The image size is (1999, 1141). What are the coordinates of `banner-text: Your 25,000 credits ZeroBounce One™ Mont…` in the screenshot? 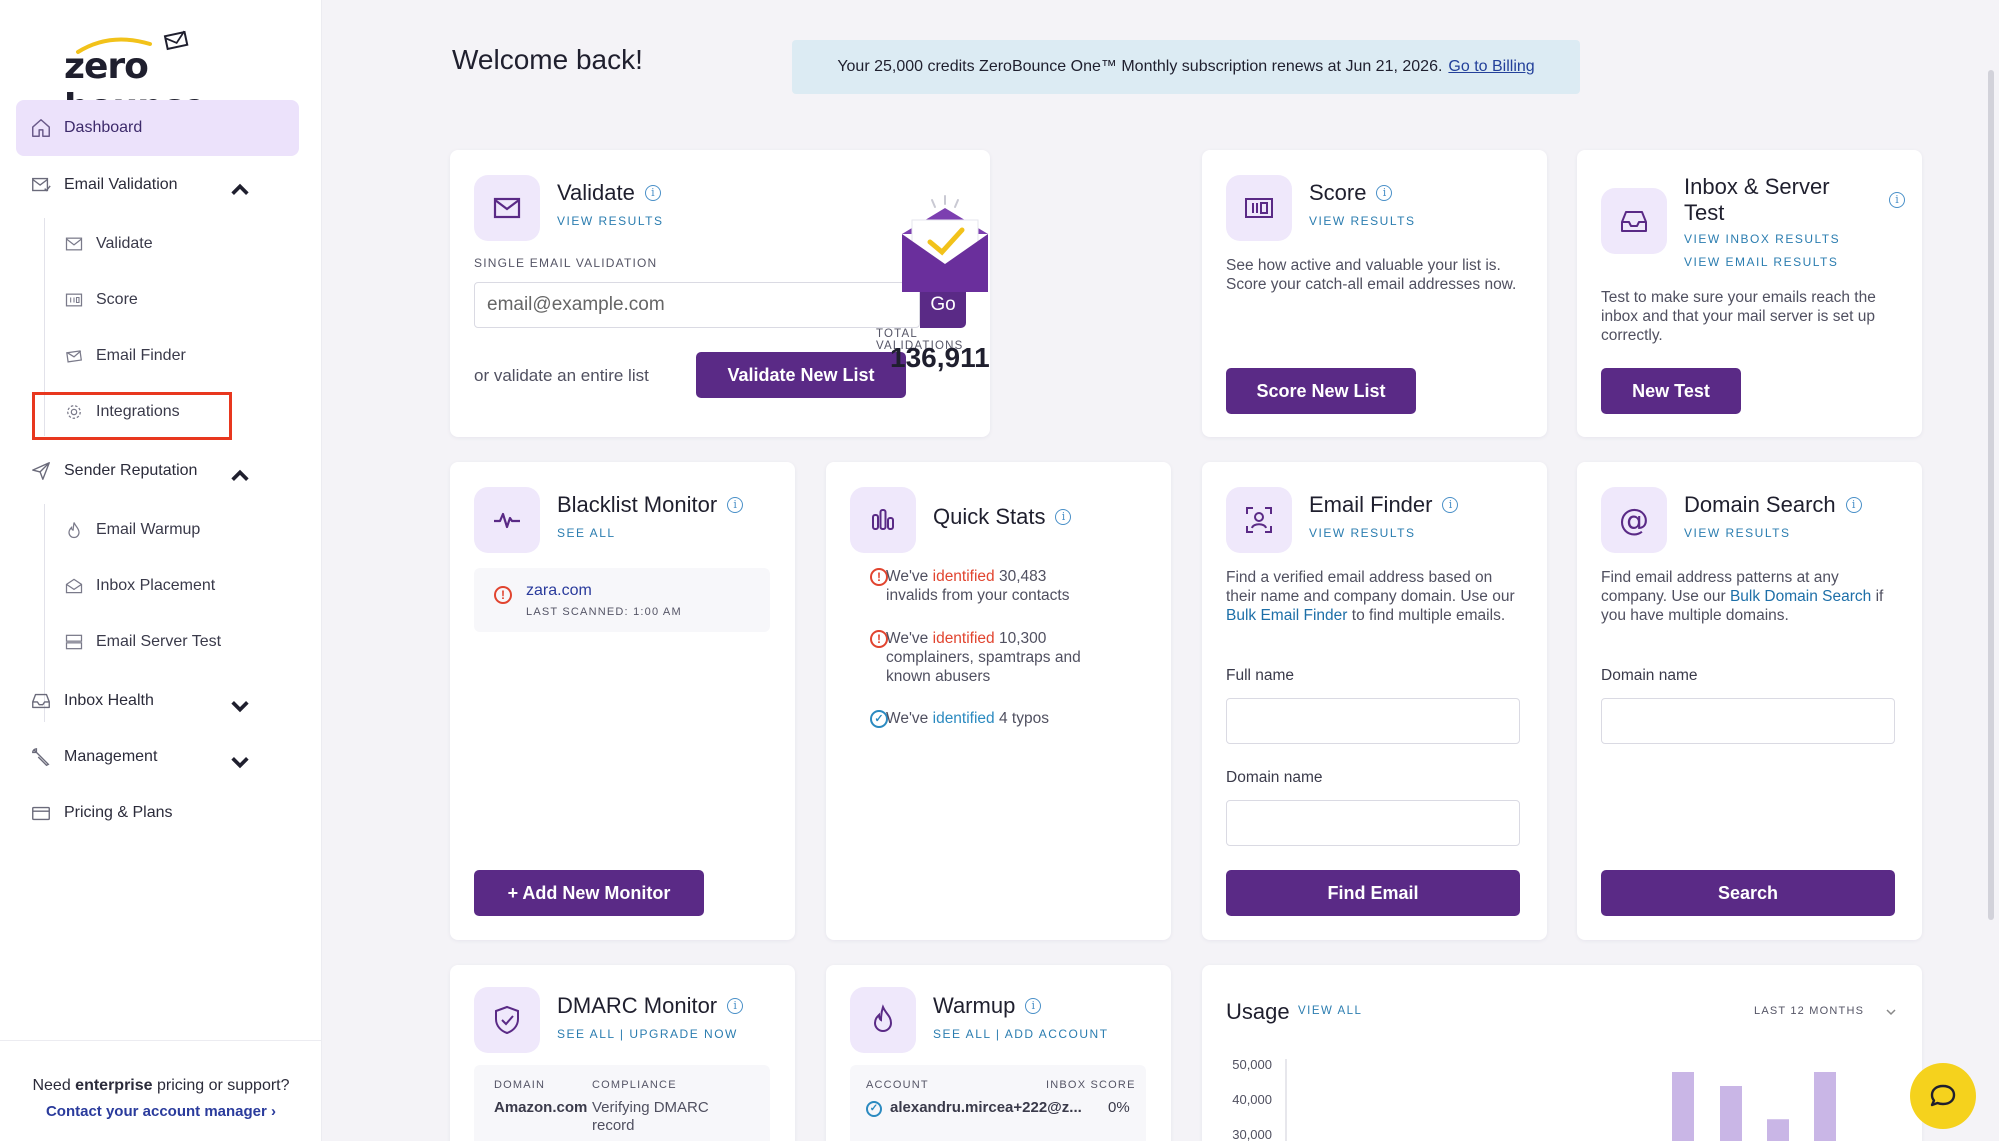 It's located at (1140, 66).